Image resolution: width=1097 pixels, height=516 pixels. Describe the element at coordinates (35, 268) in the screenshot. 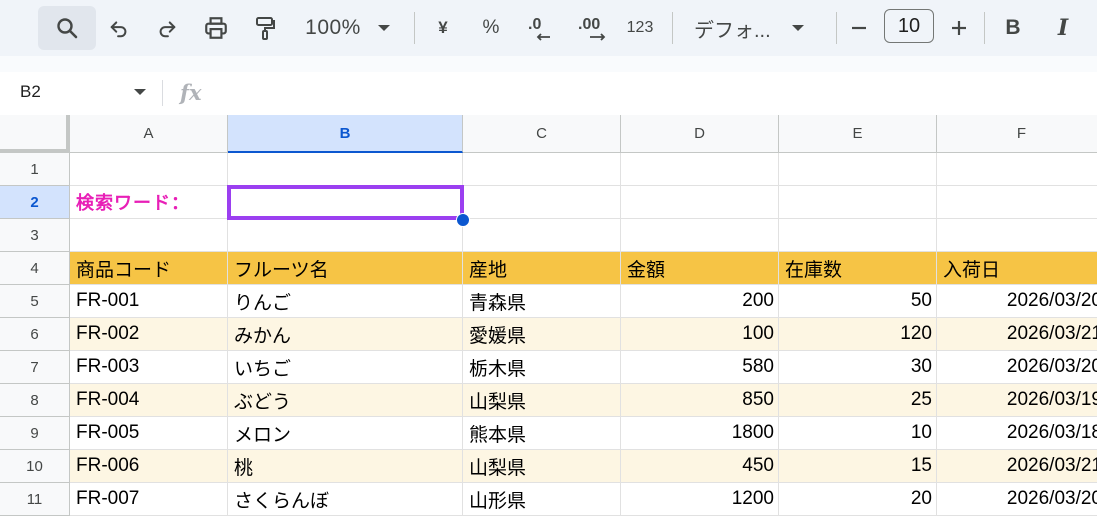

I see `row-header-4: 4` at that location.